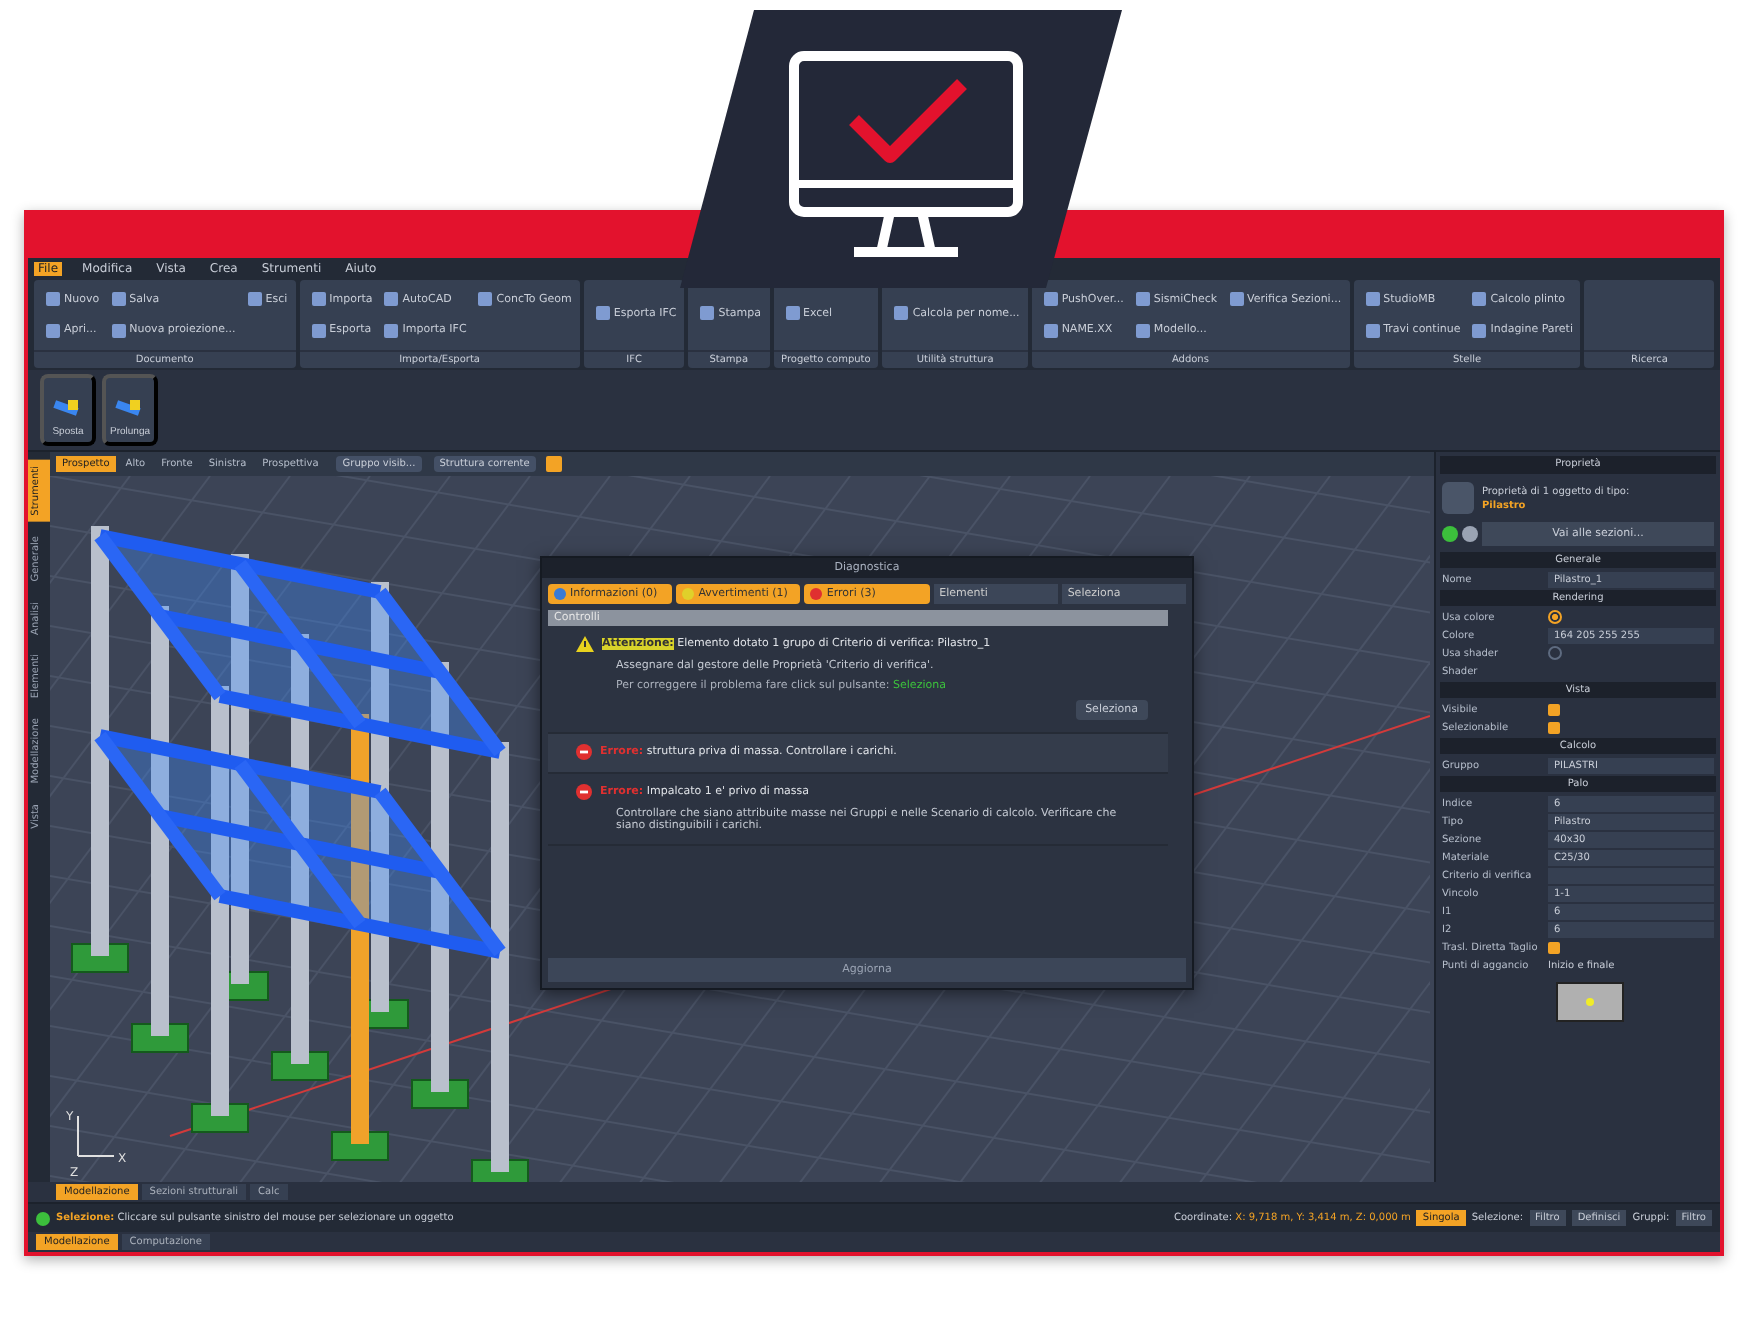 This screenshot has width=1740, height=1334. What do you see at coordinates (553, 464) in the screenshot?
I see `view-button` at bounding box center [553, 464].